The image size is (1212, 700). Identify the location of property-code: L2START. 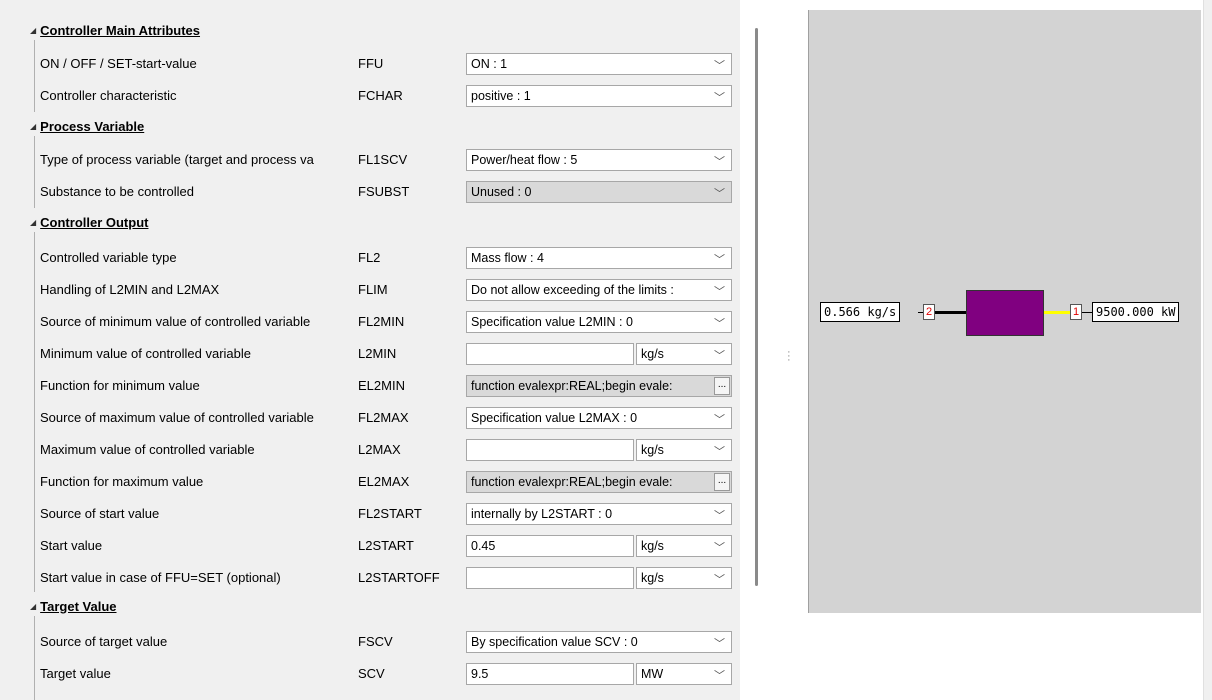
(386, 545).